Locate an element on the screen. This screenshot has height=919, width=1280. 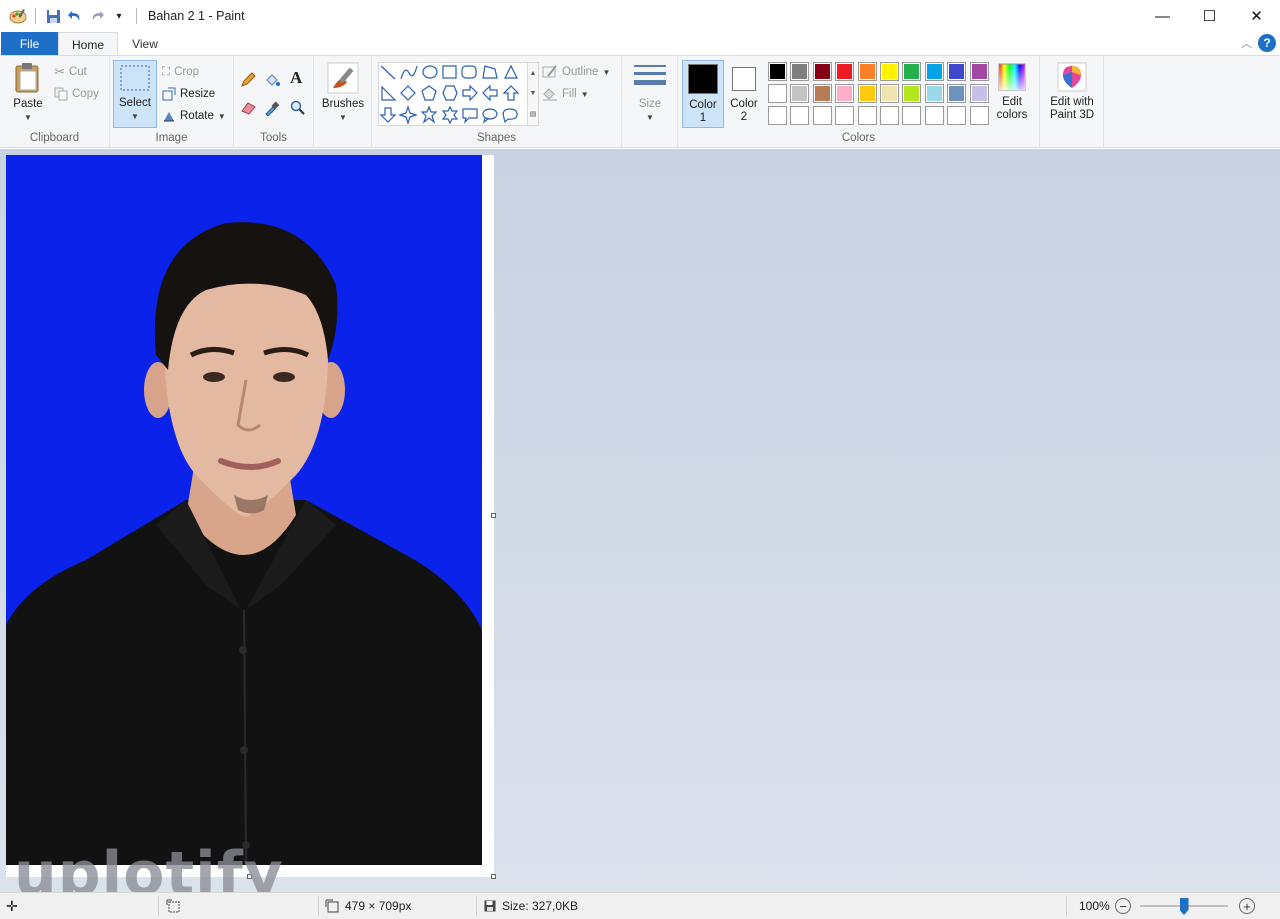
select-button: Select ▼ is located at coordinates (135, 94).